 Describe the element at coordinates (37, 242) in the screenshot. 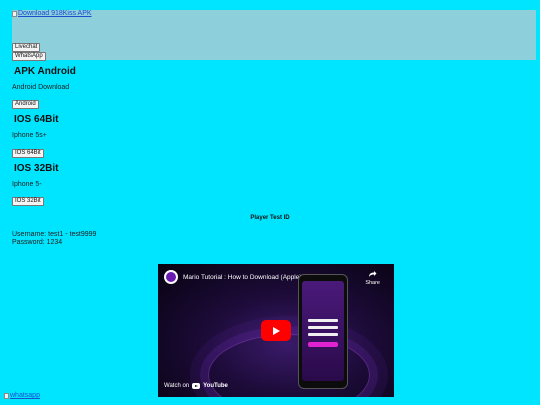

I see `test-password-text: Password: 1234` at that location.